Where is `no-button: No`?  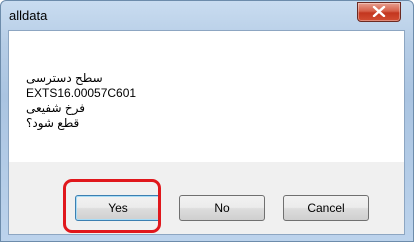
no-button: No is located at coordinates (222, 208).